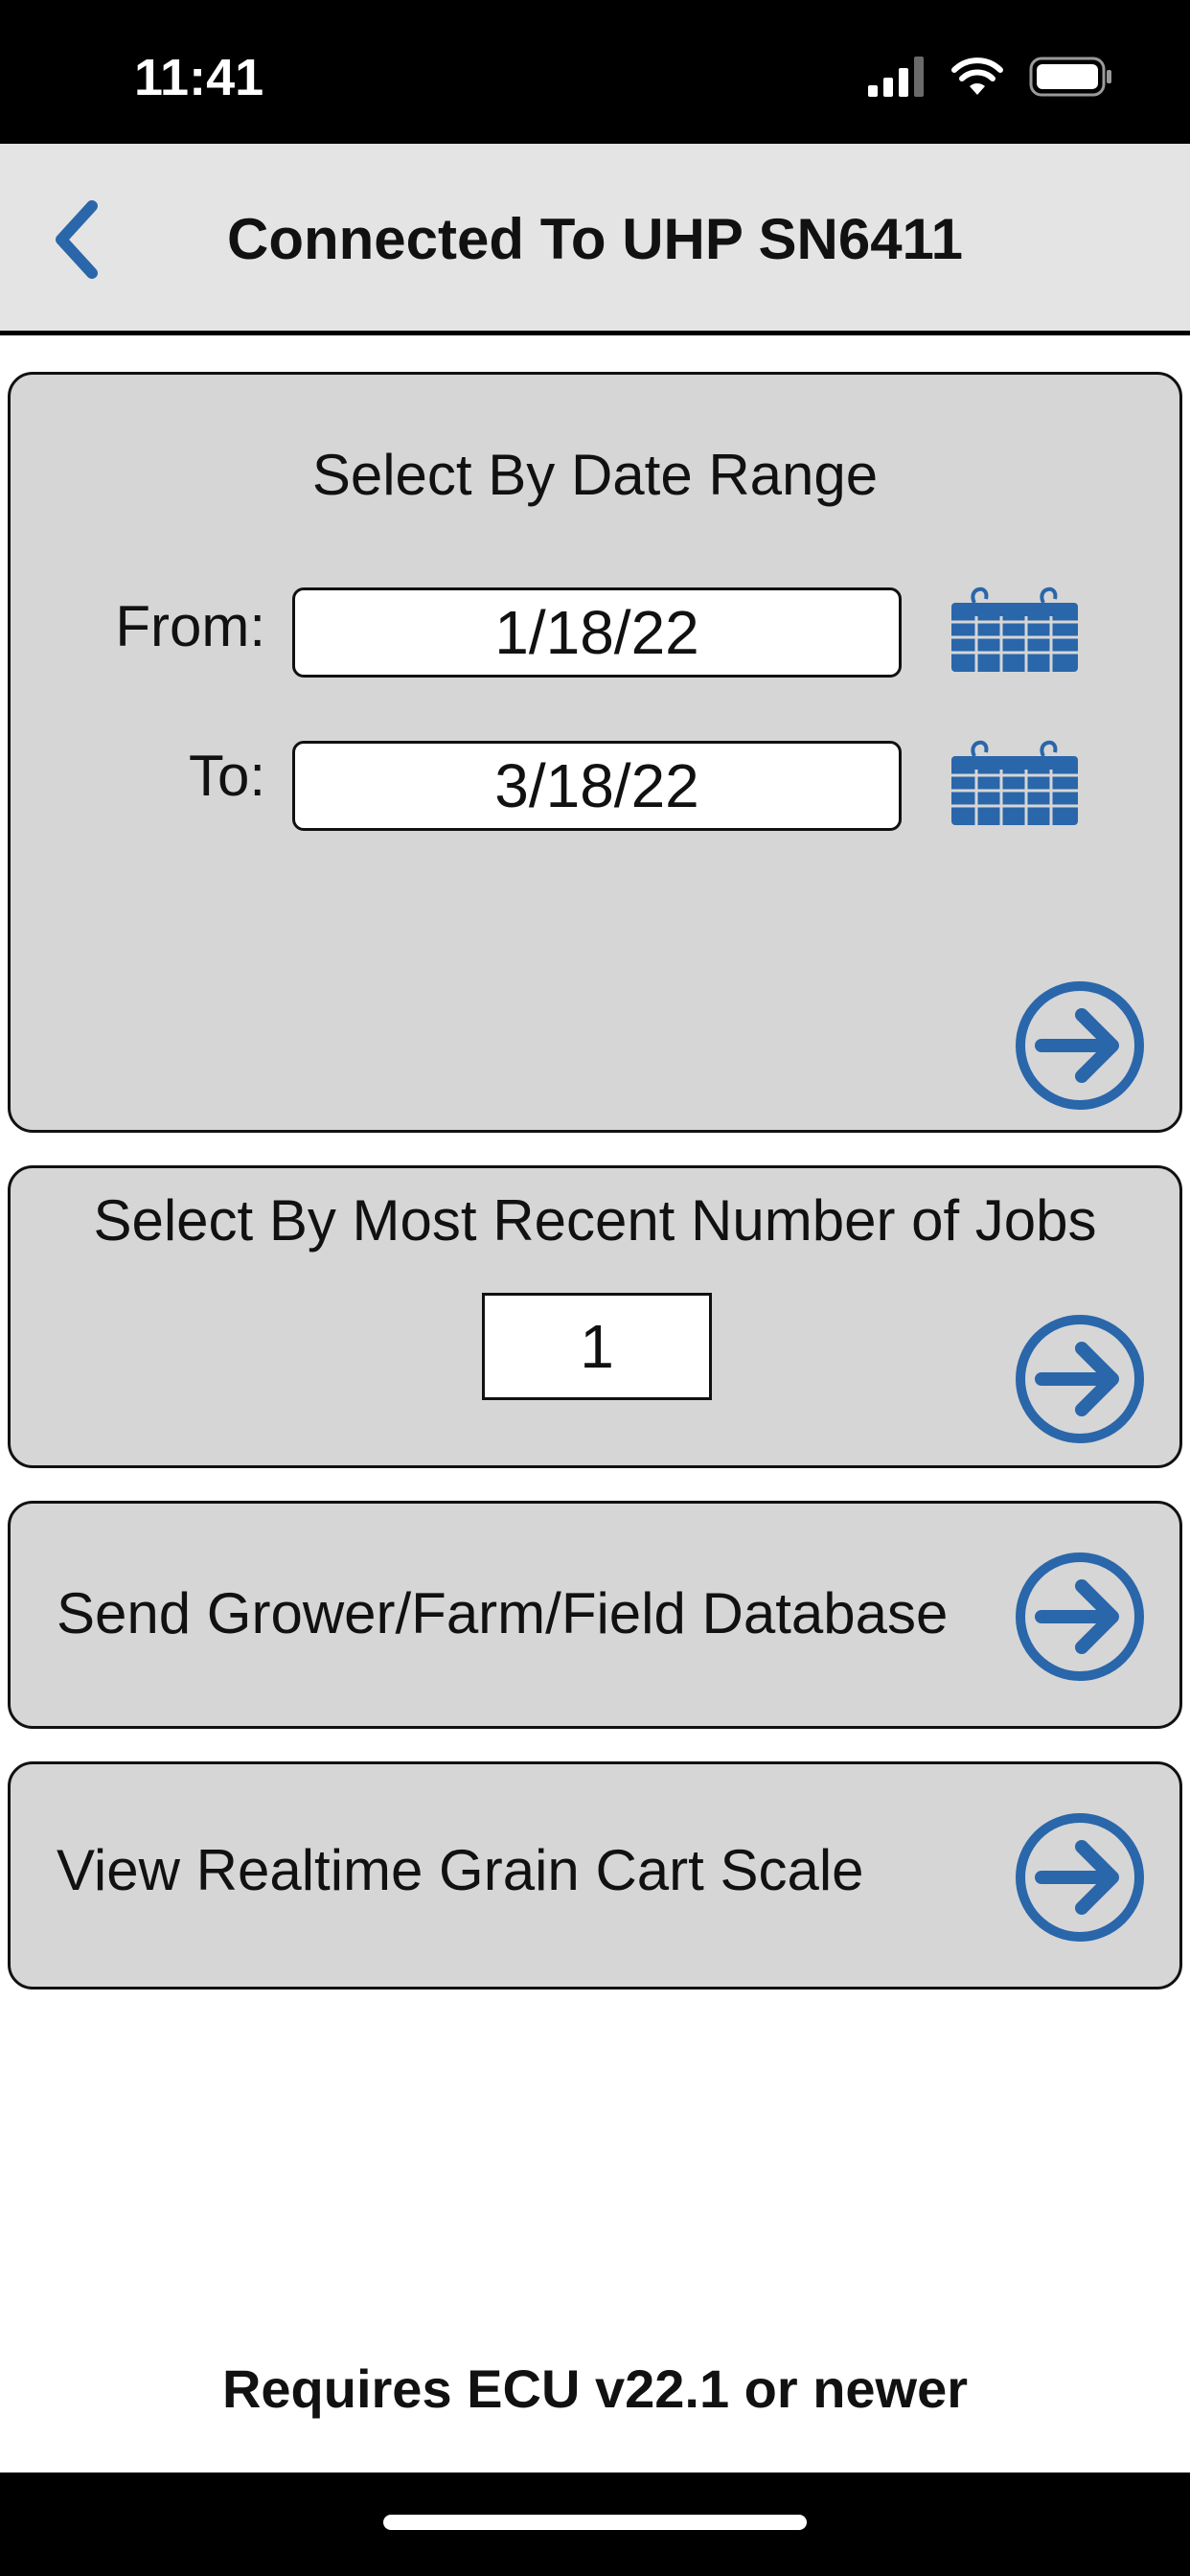  I want to click on nav-bar: Connected To UHP SN6411, so click(595, 239).